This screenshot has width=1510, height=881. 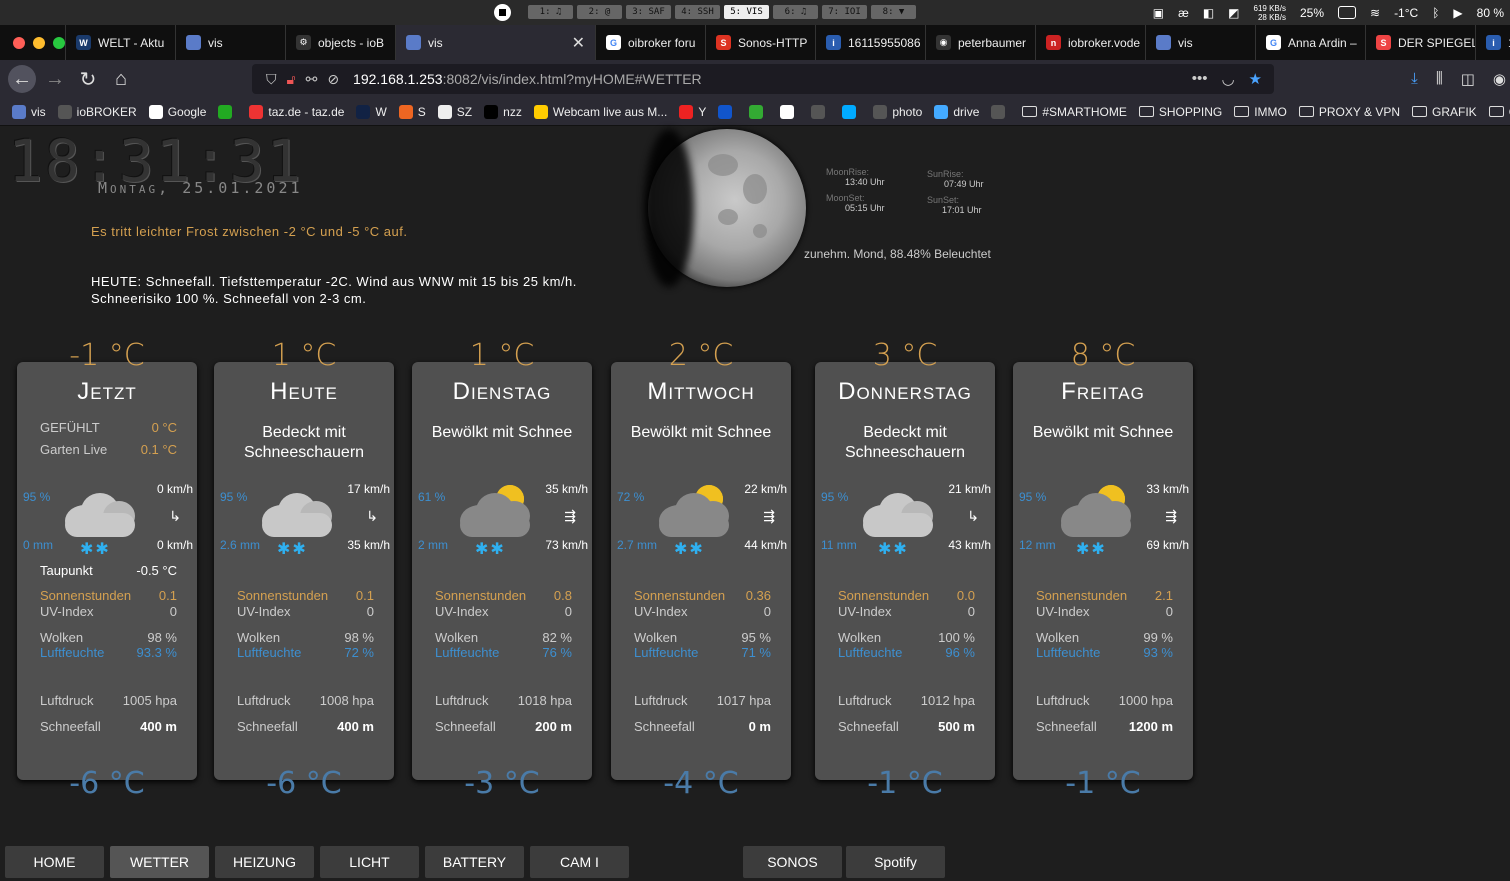 What do you see at coordinates (1183, 13) in the screenshot?
I see `ae-icon: æ` at bounding box center [1183, 13].